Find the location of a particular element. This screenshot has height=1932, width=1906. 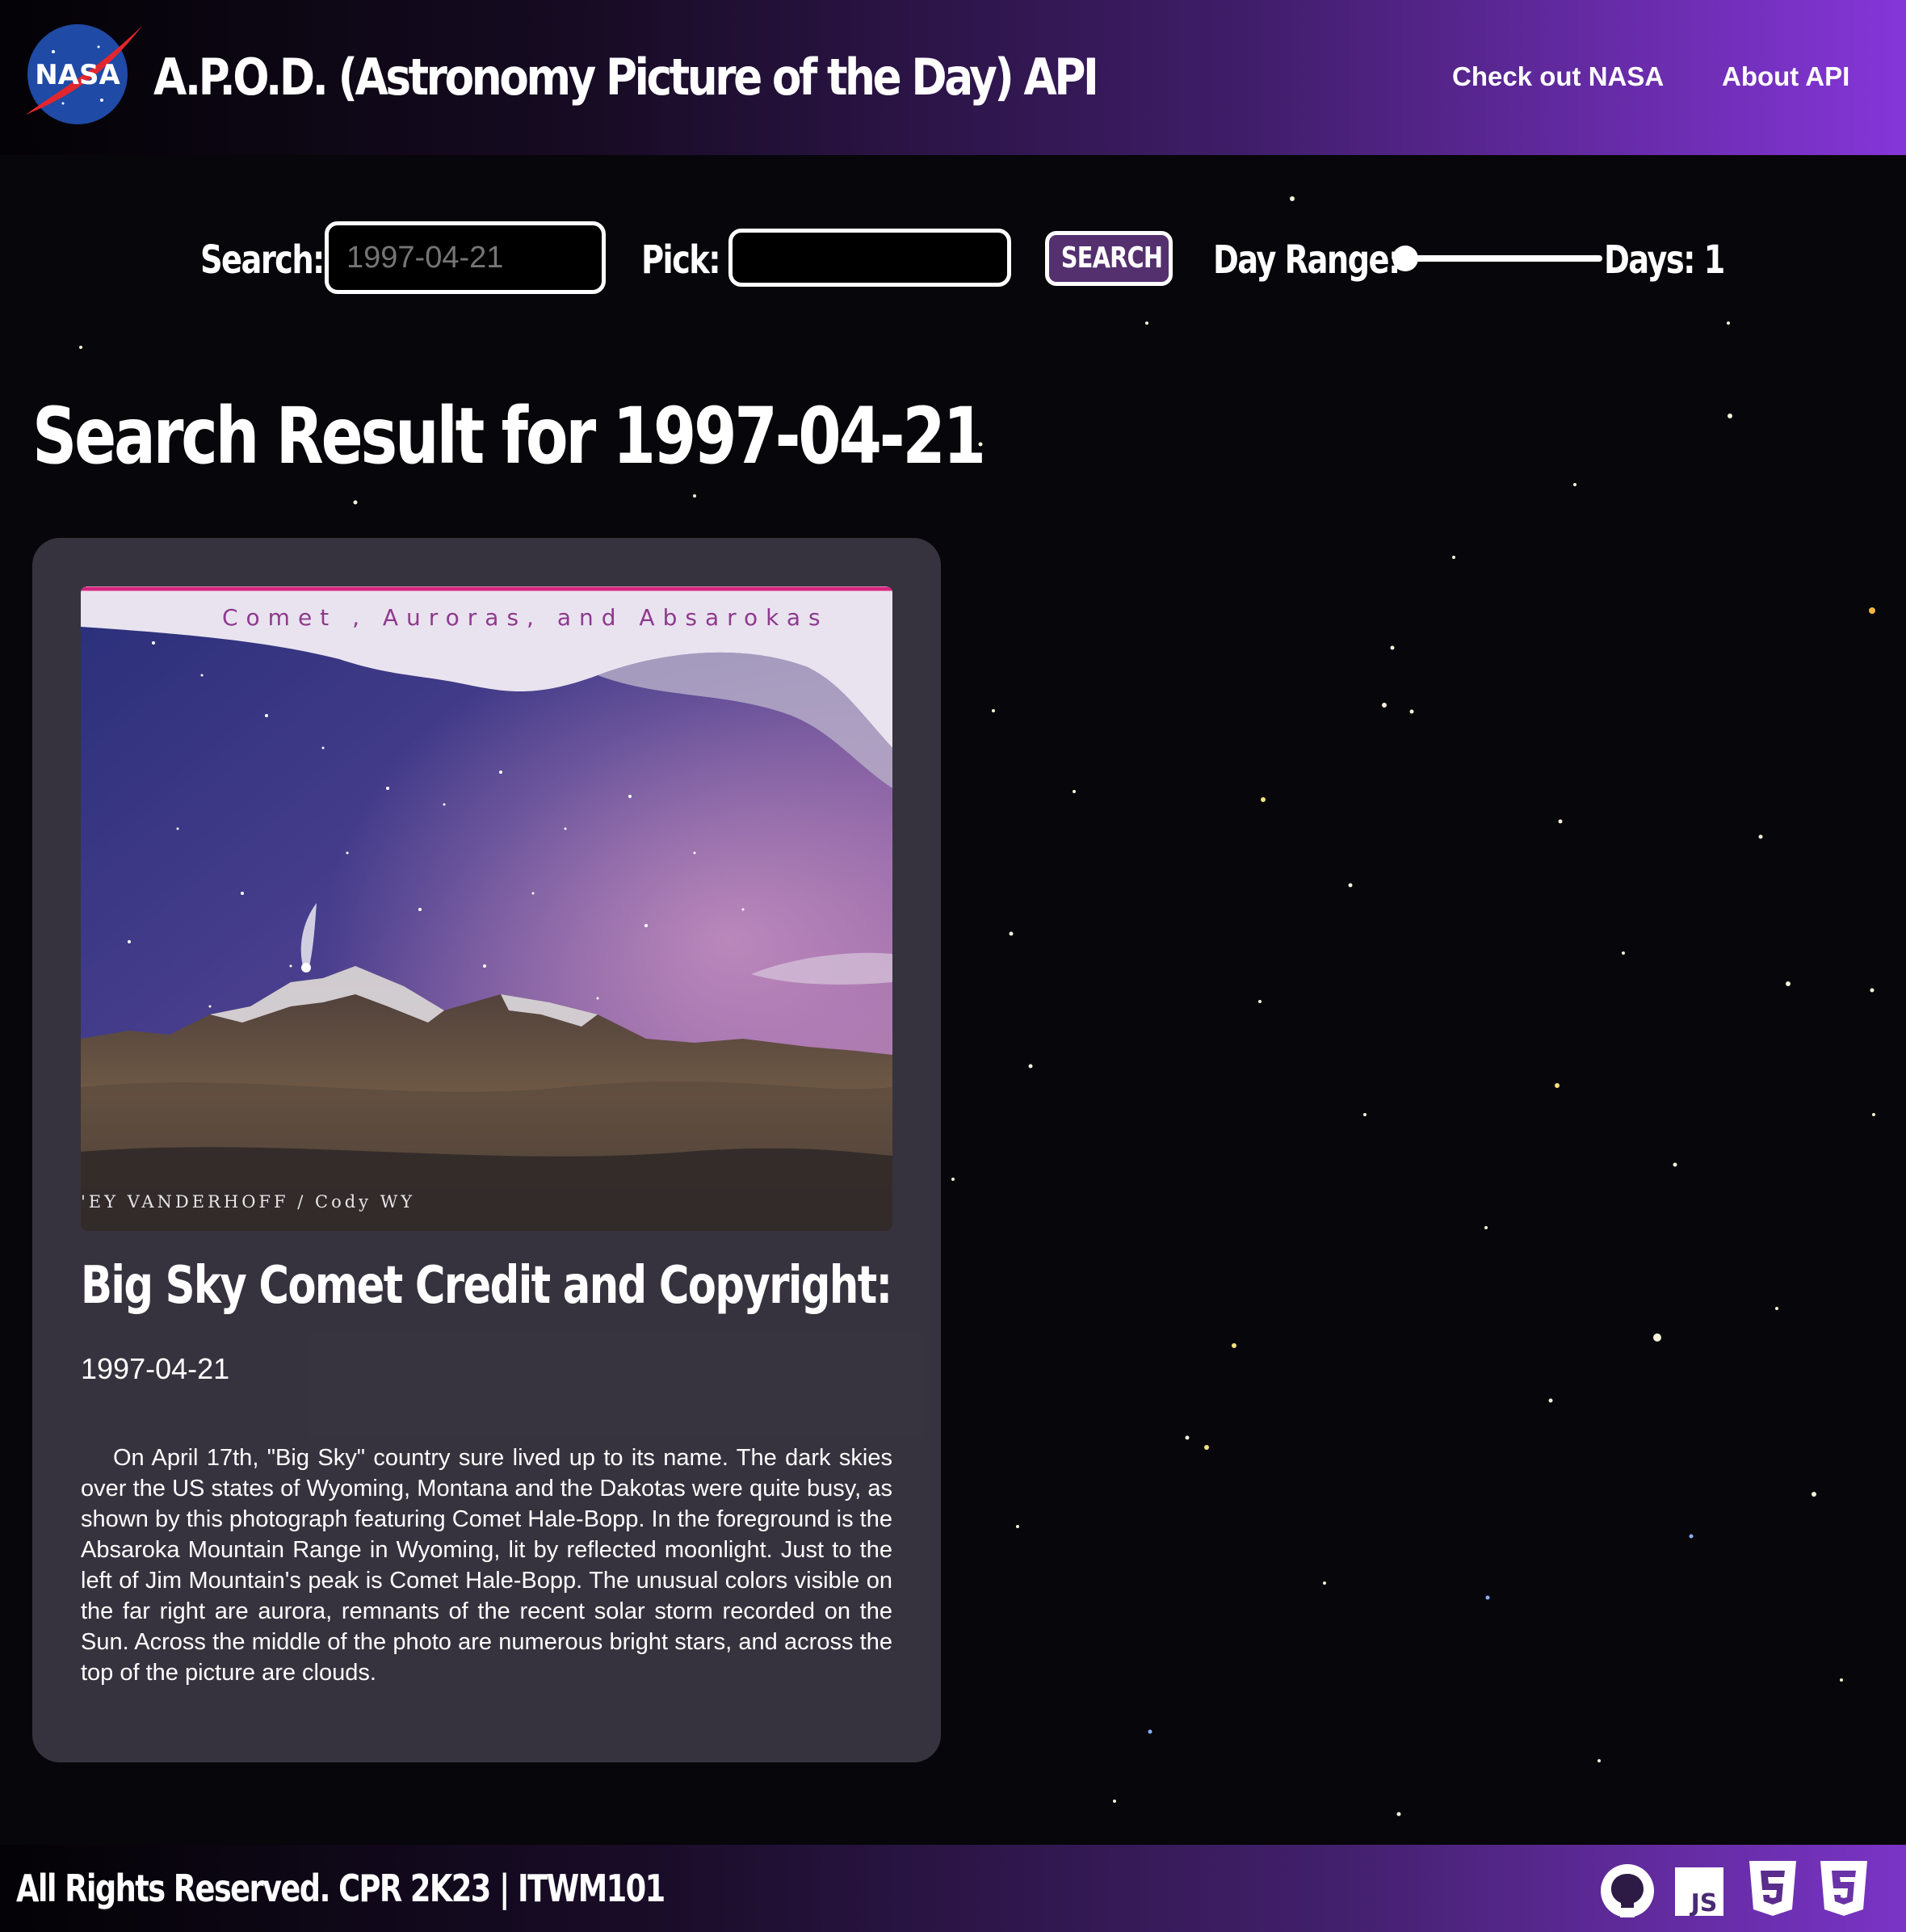

js-badge-text: JS is located at coordinates (1704, 1902).